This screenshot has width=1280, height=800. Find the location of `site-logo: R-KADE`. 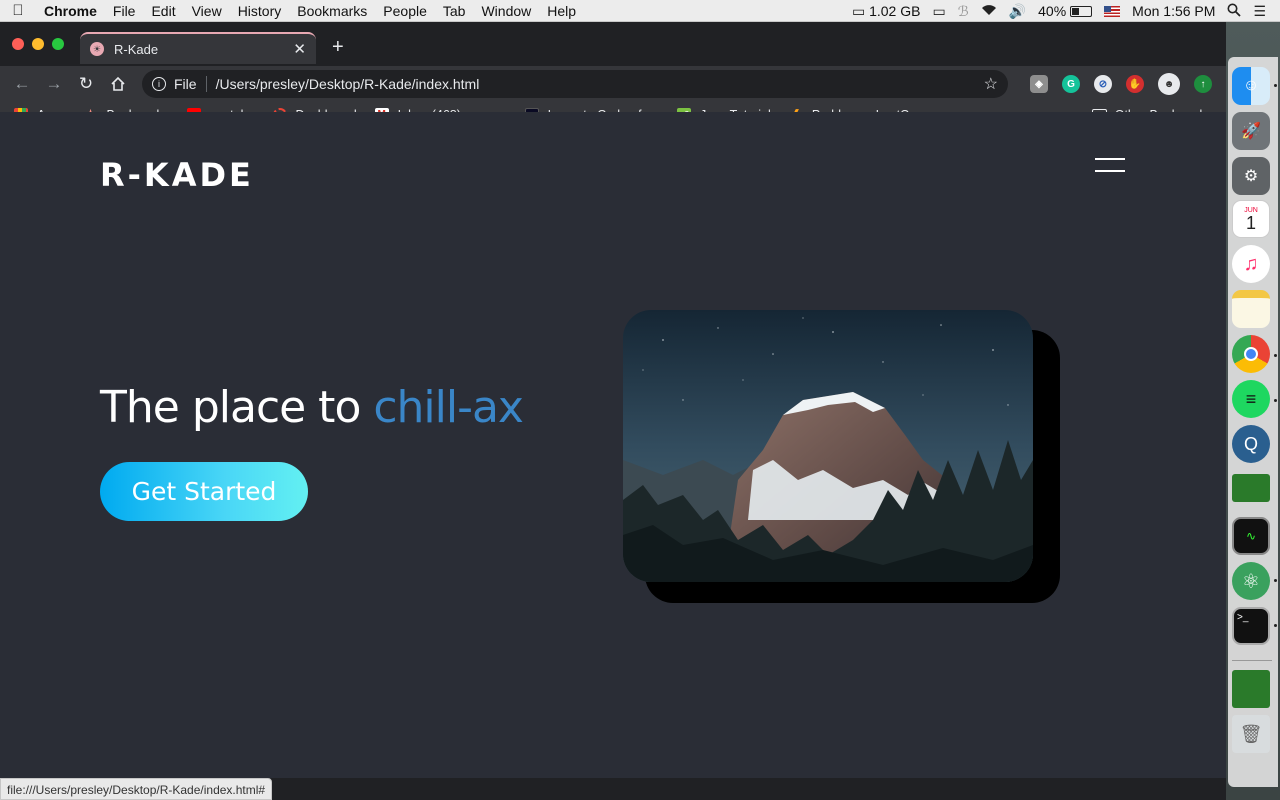

site-logo: R-KADE is located at coordinates (177, 175).